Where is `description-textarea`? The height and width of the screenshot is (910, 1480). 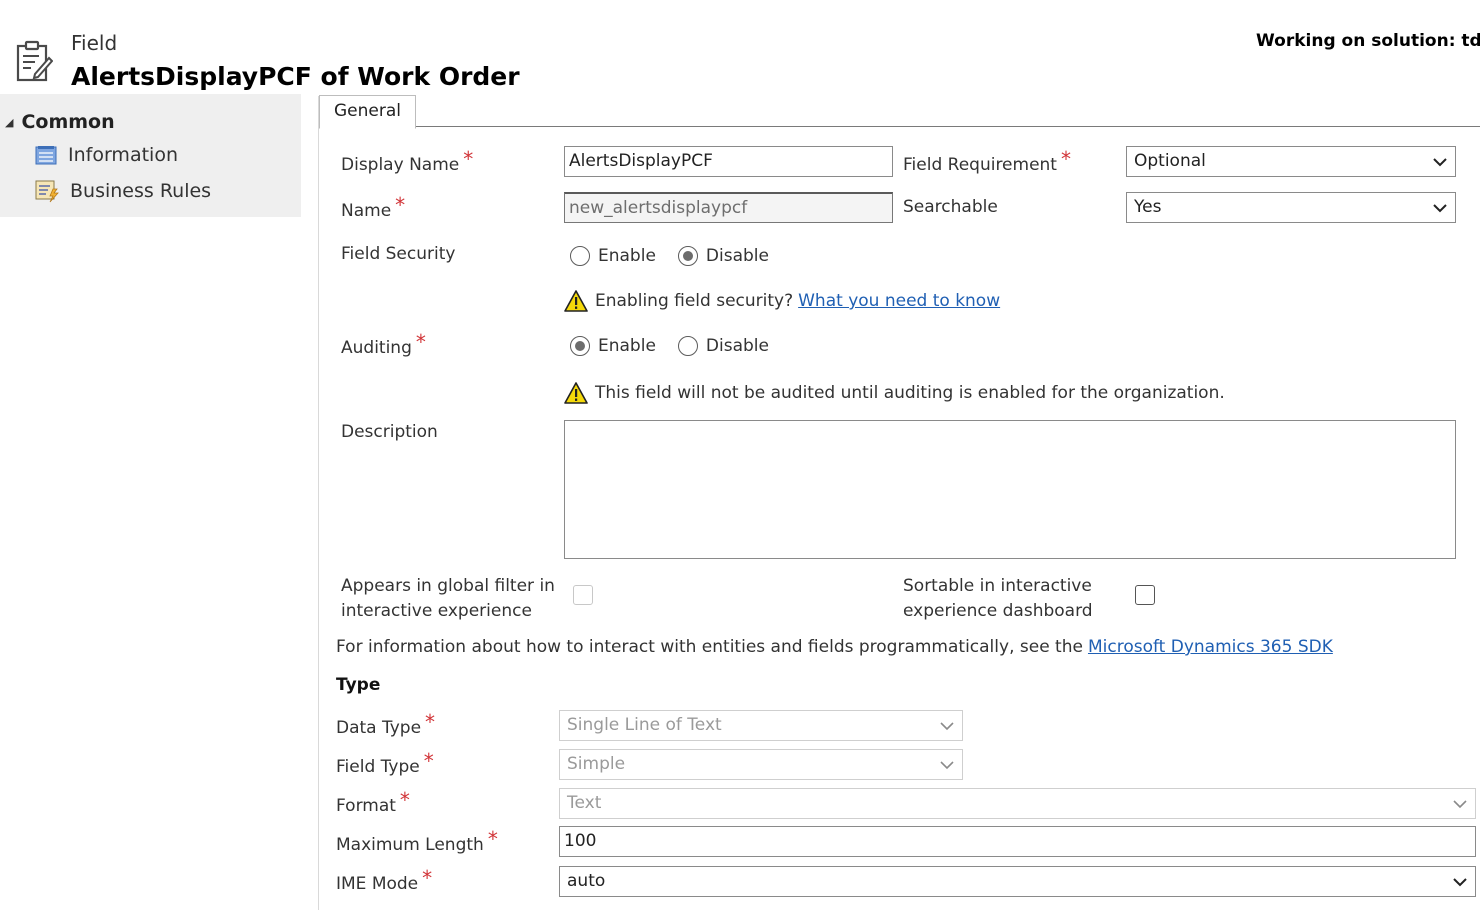 description-textarea is located at coordinates (1010, 489).